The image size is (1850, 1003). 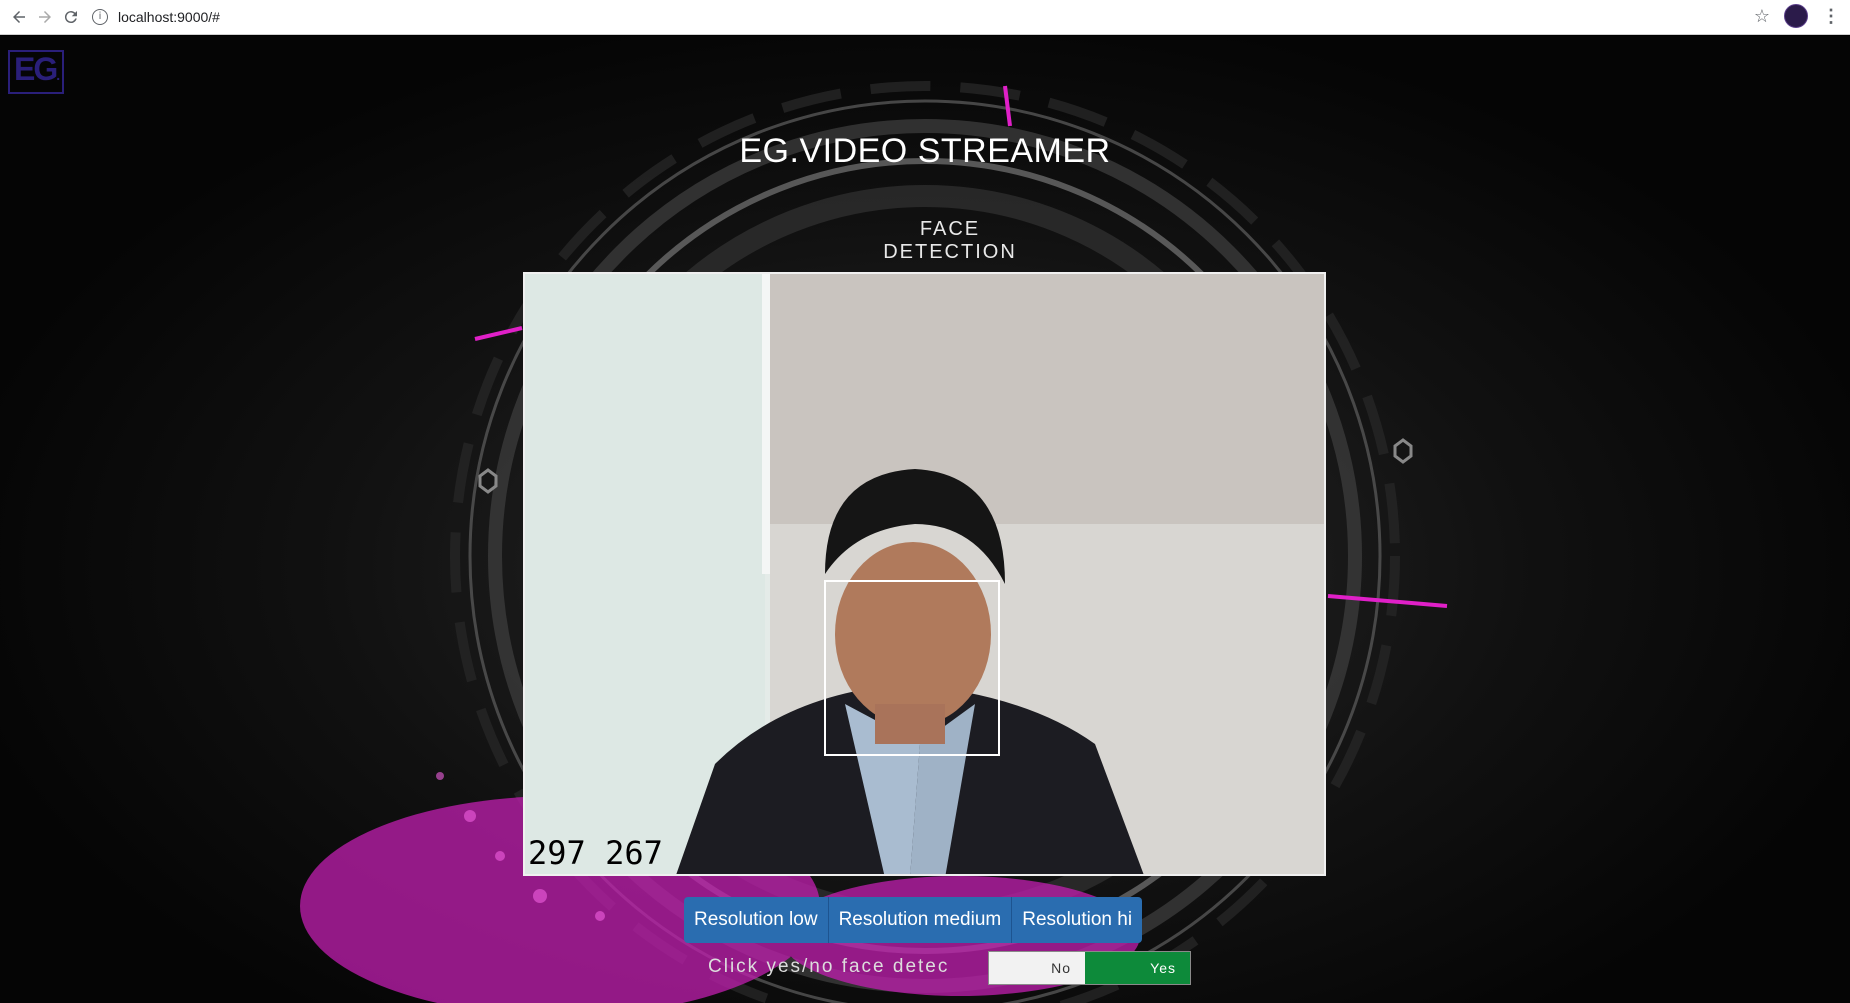 I want to click on page-subtitle: FACE DETECTION, so click(x=950, y=240).